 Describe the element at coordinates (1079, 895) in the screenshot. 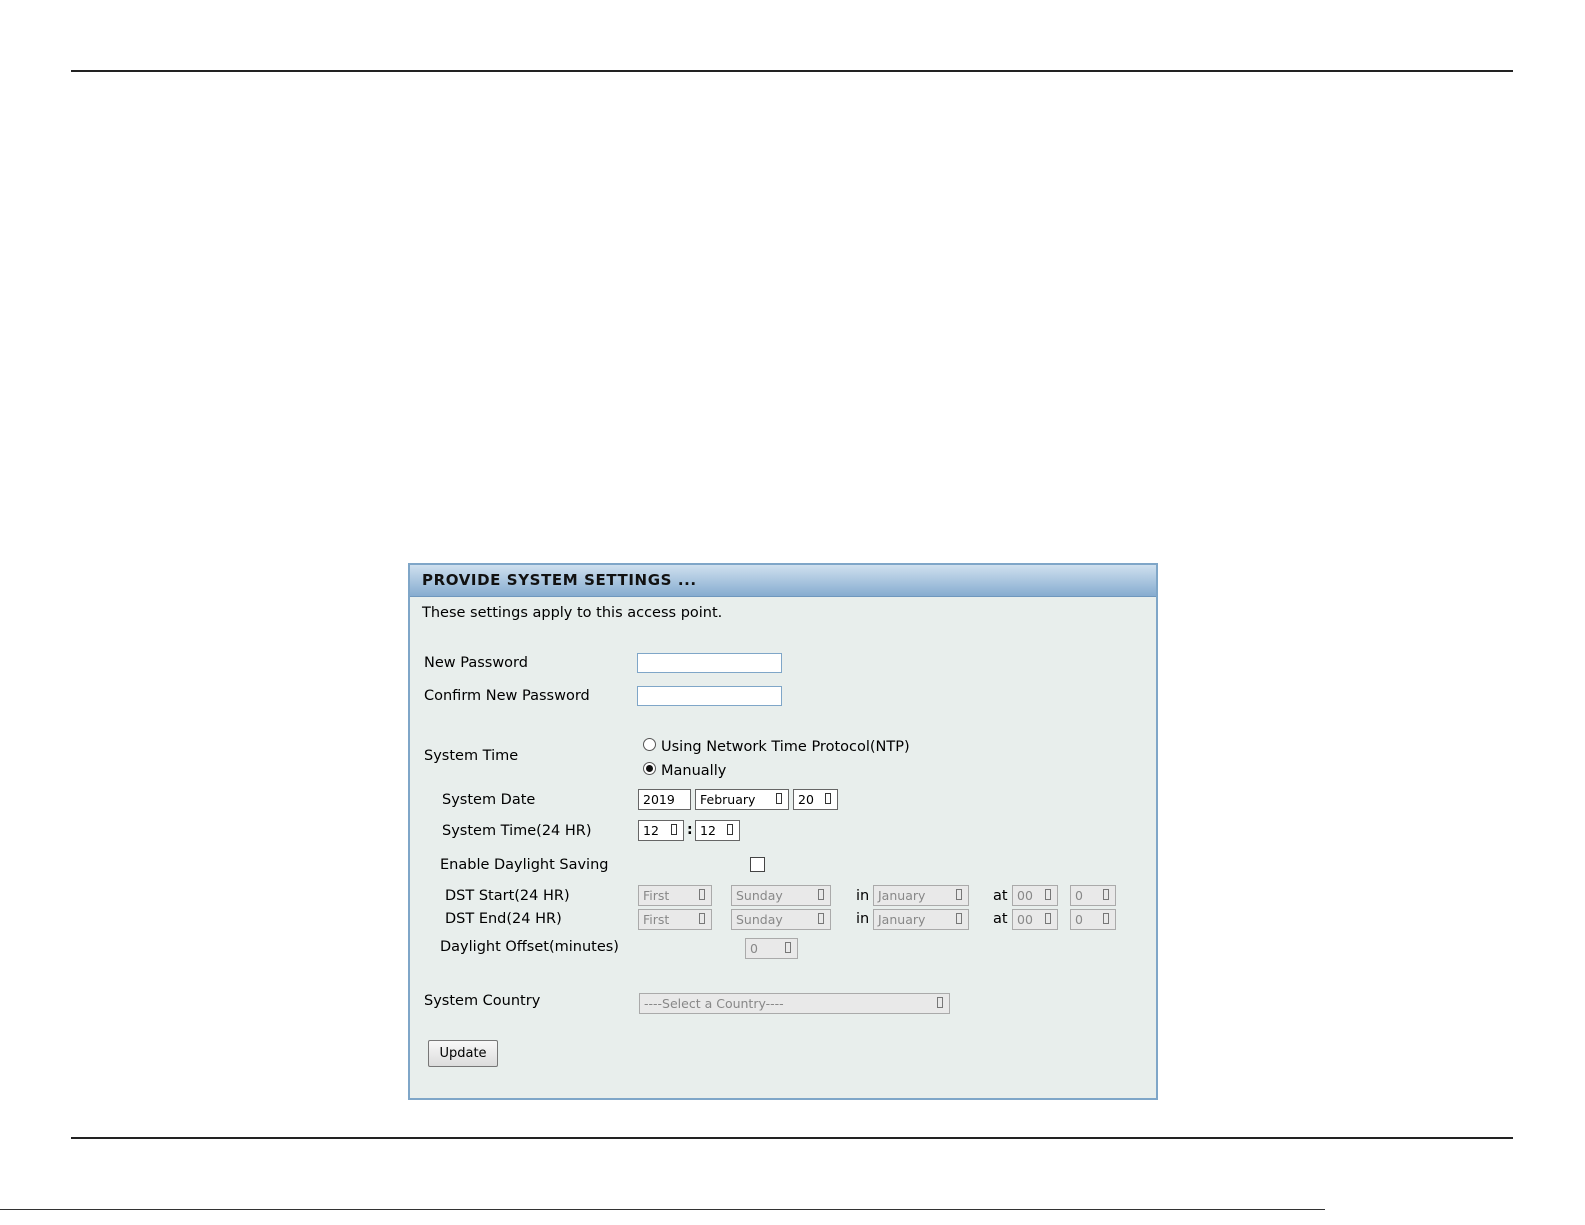

I see `dst-start-minute-value: 0` at that location.